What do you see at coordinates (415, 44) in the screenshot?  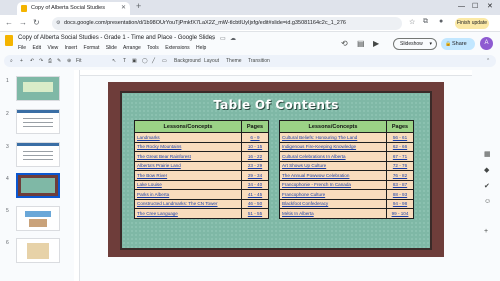 I see `slideshow-button: Slideshow ▾` at bounding box center [415, 44].